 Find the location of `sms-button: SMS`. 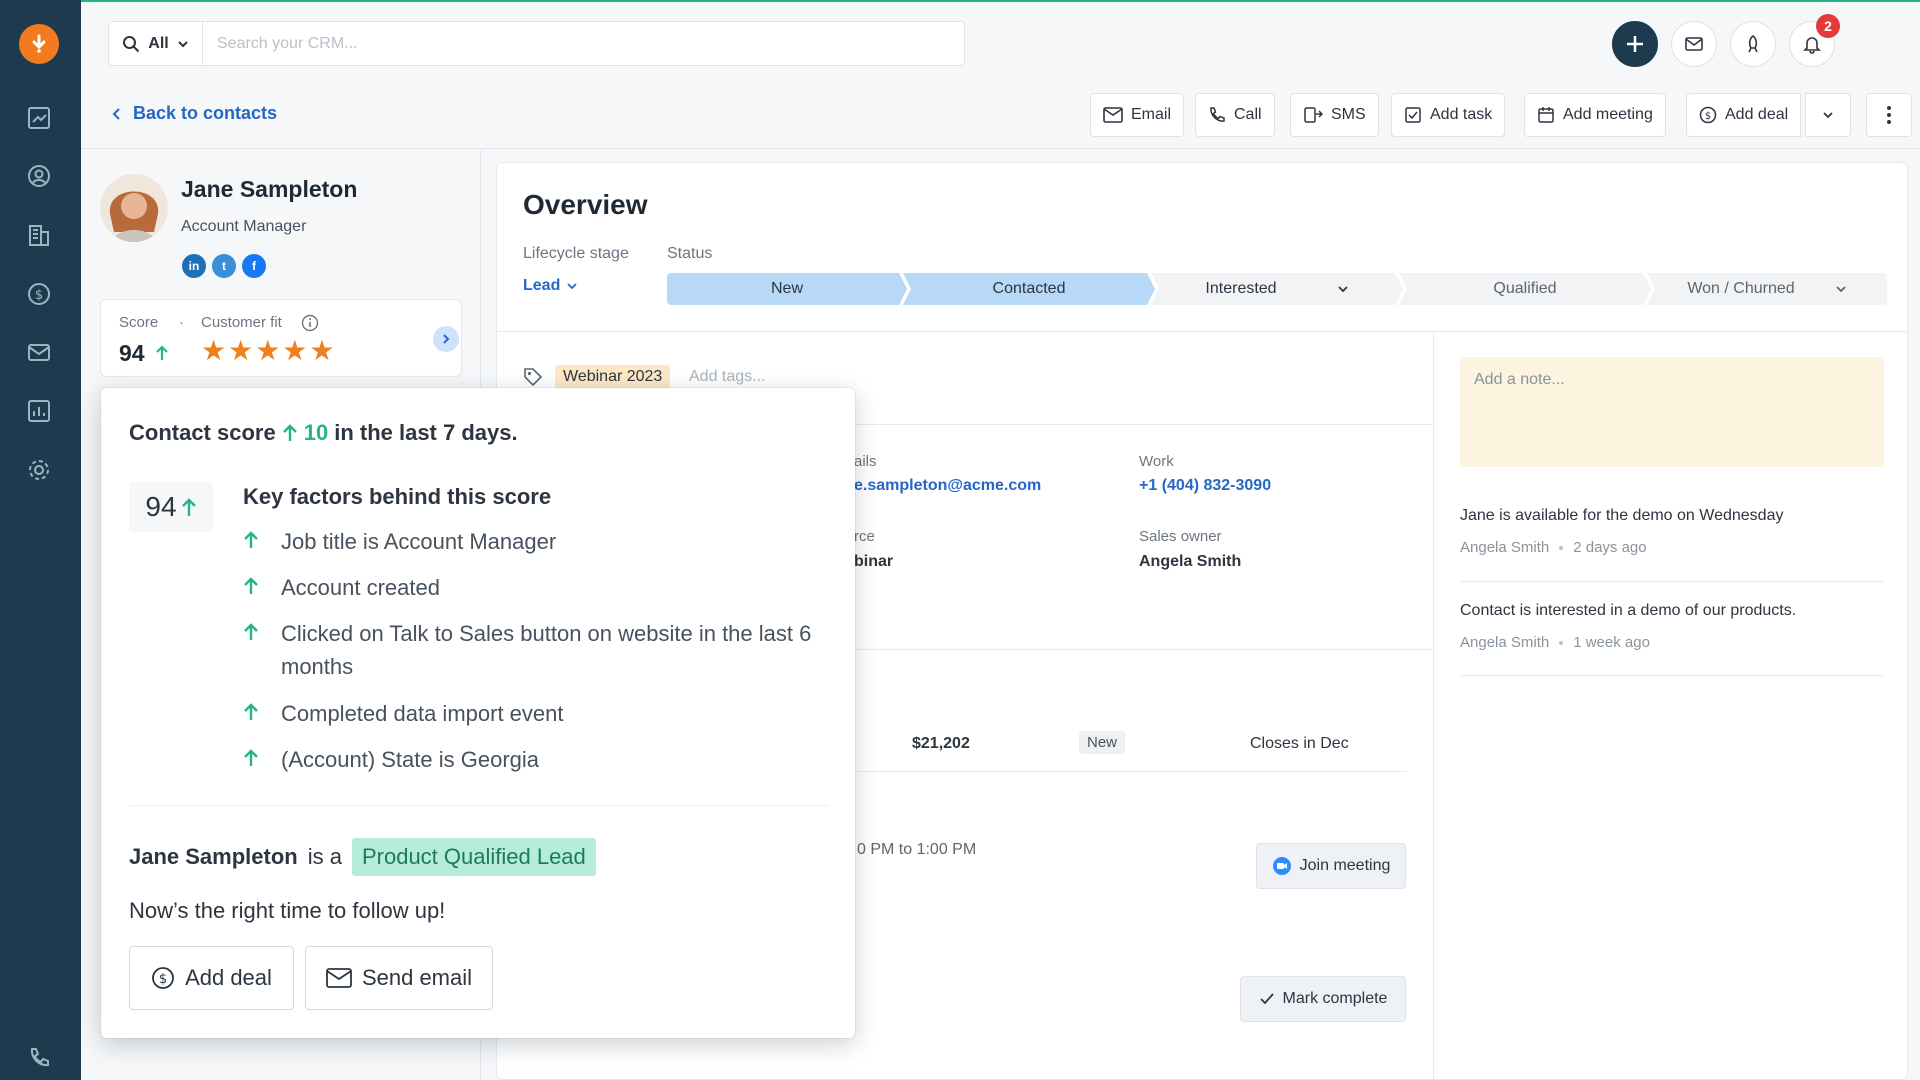

sms-button: SMS is located at coordinates (1334, 115).